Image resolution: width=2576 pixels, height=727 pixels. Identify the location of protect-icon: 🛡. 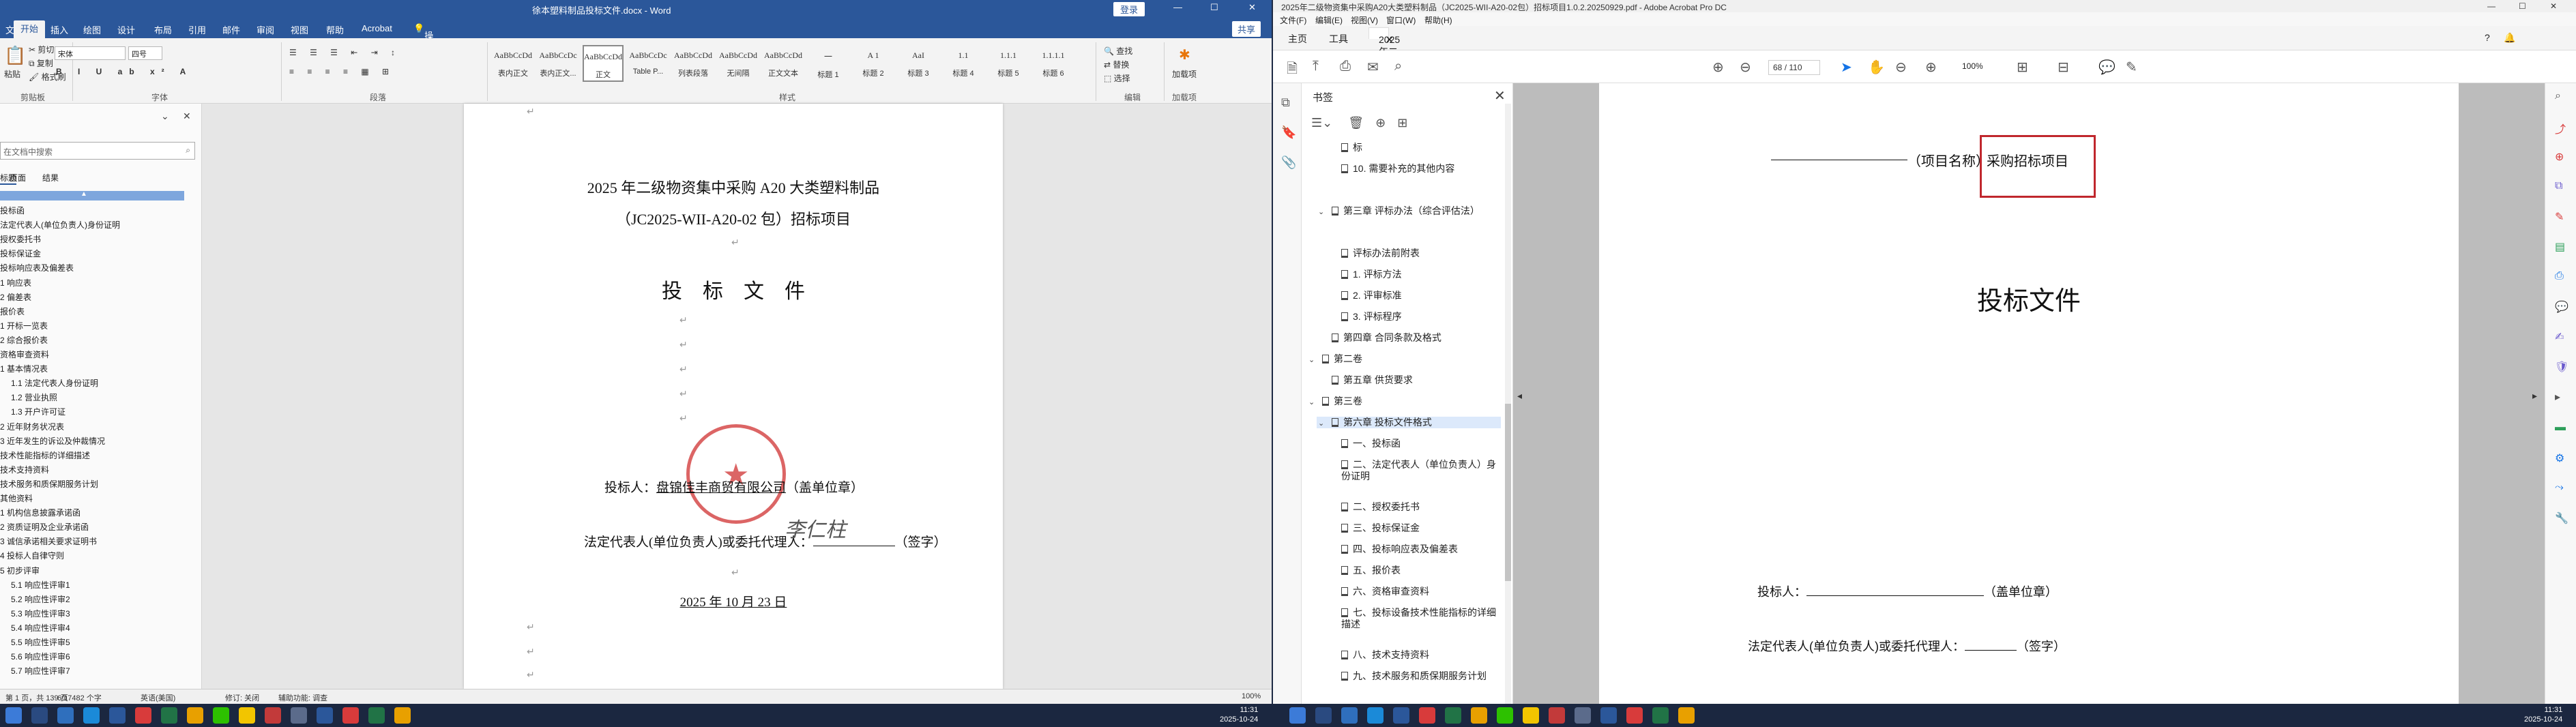
(2561, 367).